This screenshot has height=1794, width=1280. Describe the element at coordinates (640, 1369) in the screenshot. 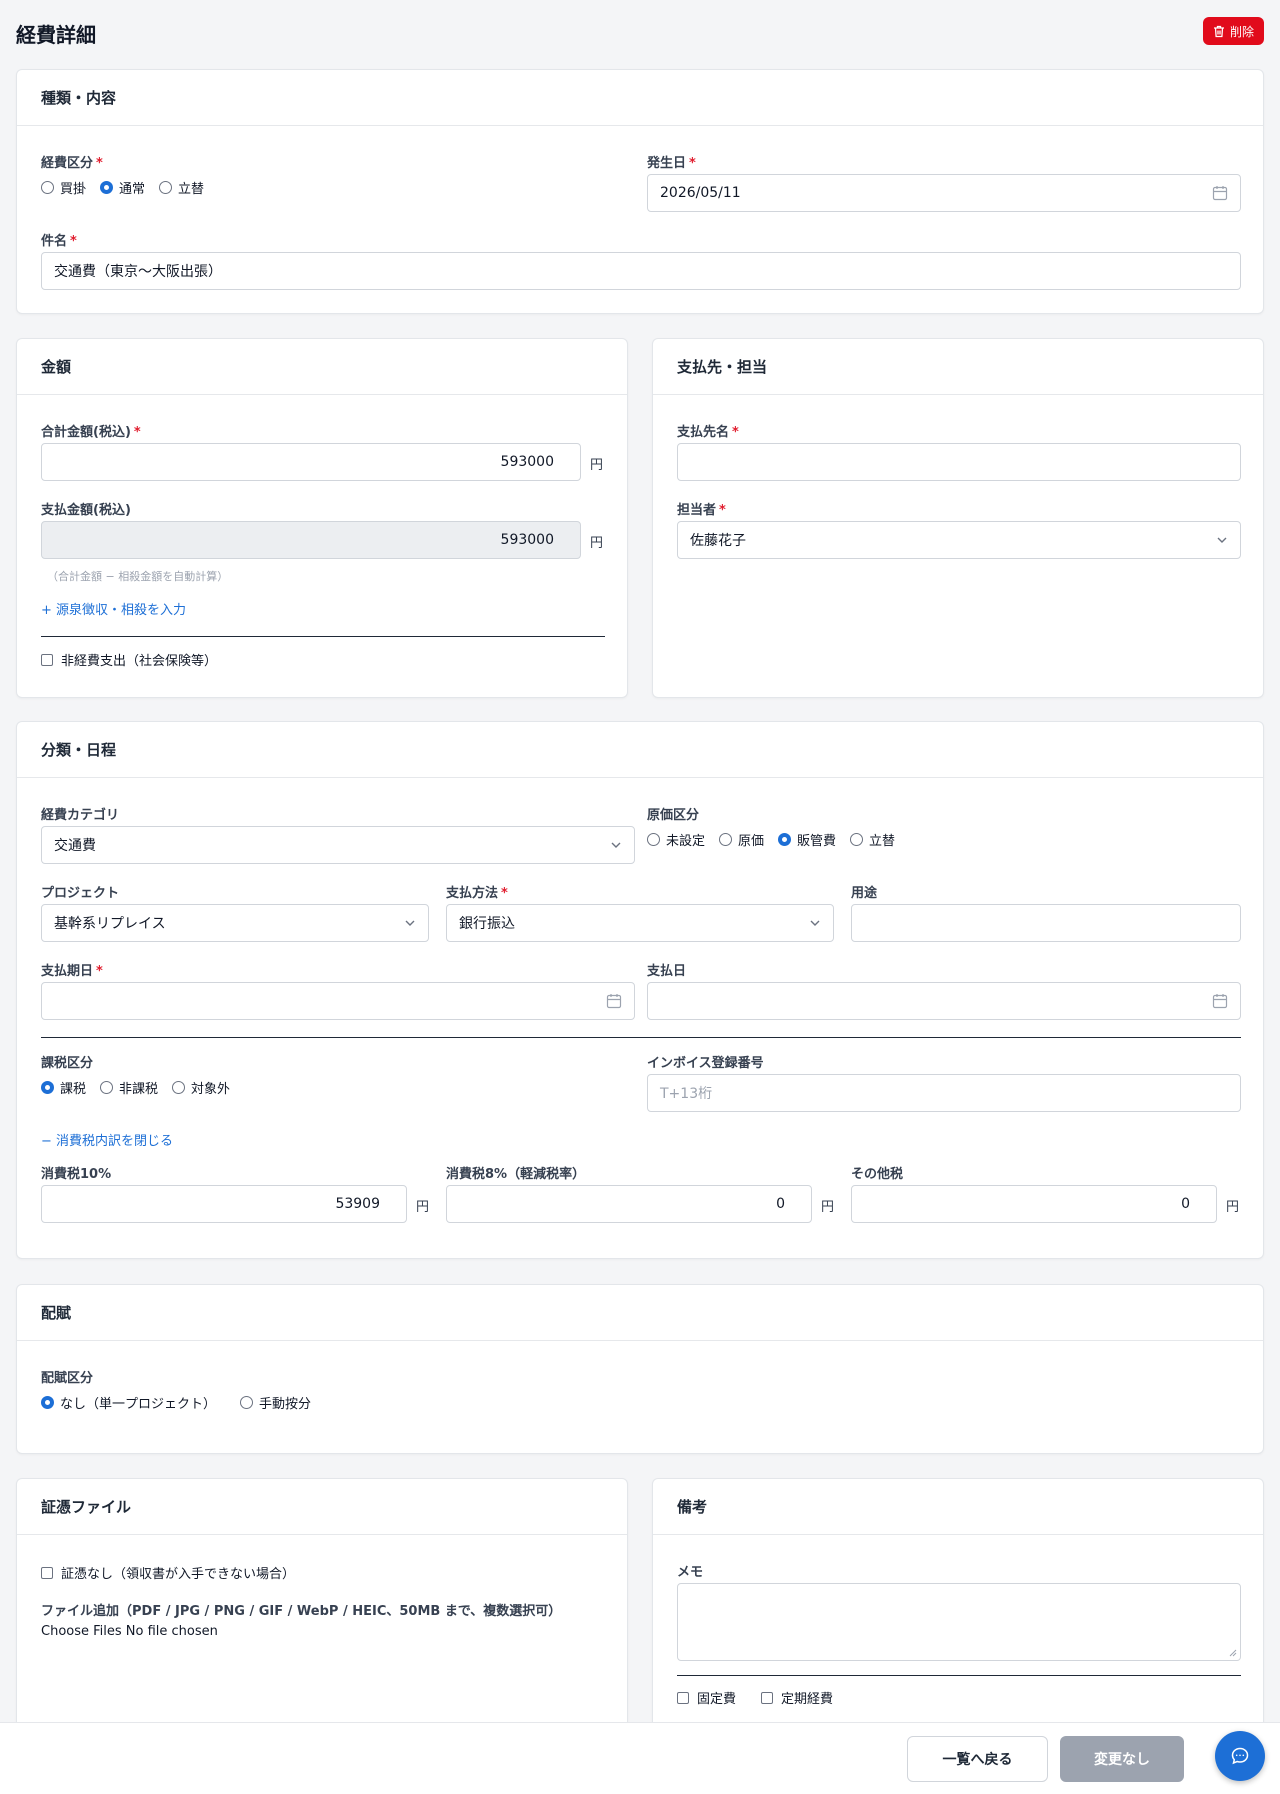

I see `card-allocation: 配賦 配賦区分 なし（単一プロジェクト） 手動按分` at that location.